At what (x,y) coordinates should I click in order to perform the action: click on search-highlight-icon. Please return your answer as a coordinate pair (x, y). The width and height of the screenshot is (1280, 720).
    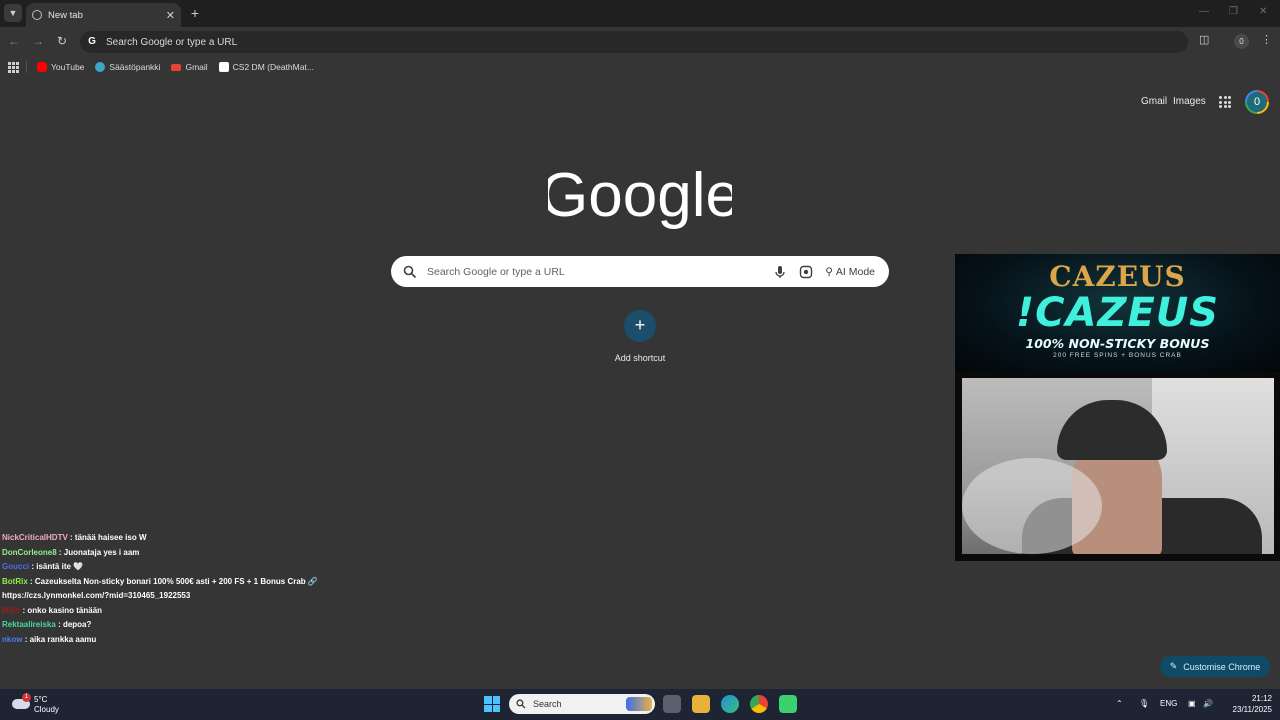
    Looking at the image, I should click on (639, 704).